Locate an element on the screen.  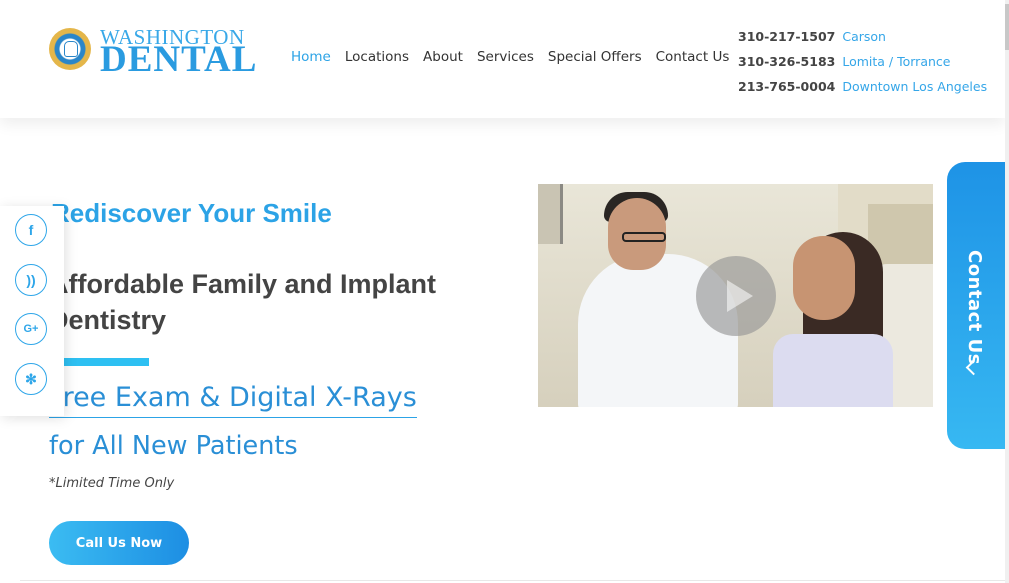
hero-tagline: Rediscover Your Smile is located at coordinates (191, 213).